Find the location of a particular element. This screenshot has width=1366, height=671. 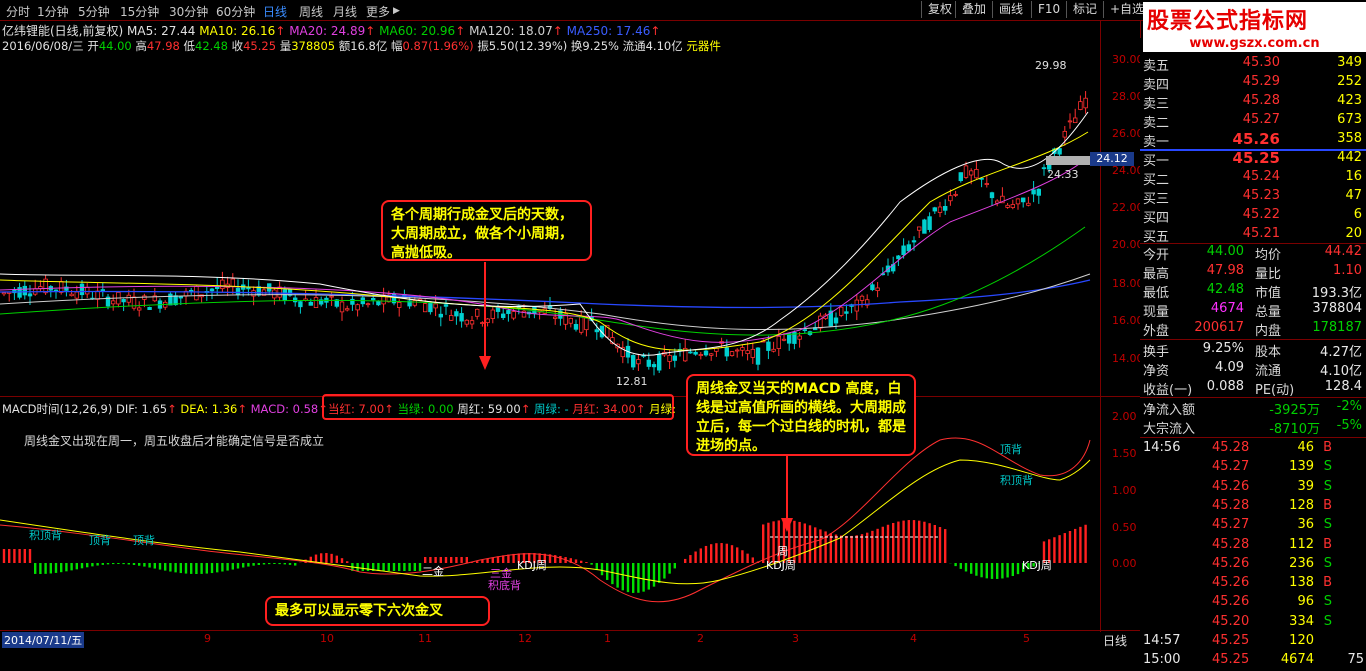

arrow-down-icon is located at coordinates (787, 495).